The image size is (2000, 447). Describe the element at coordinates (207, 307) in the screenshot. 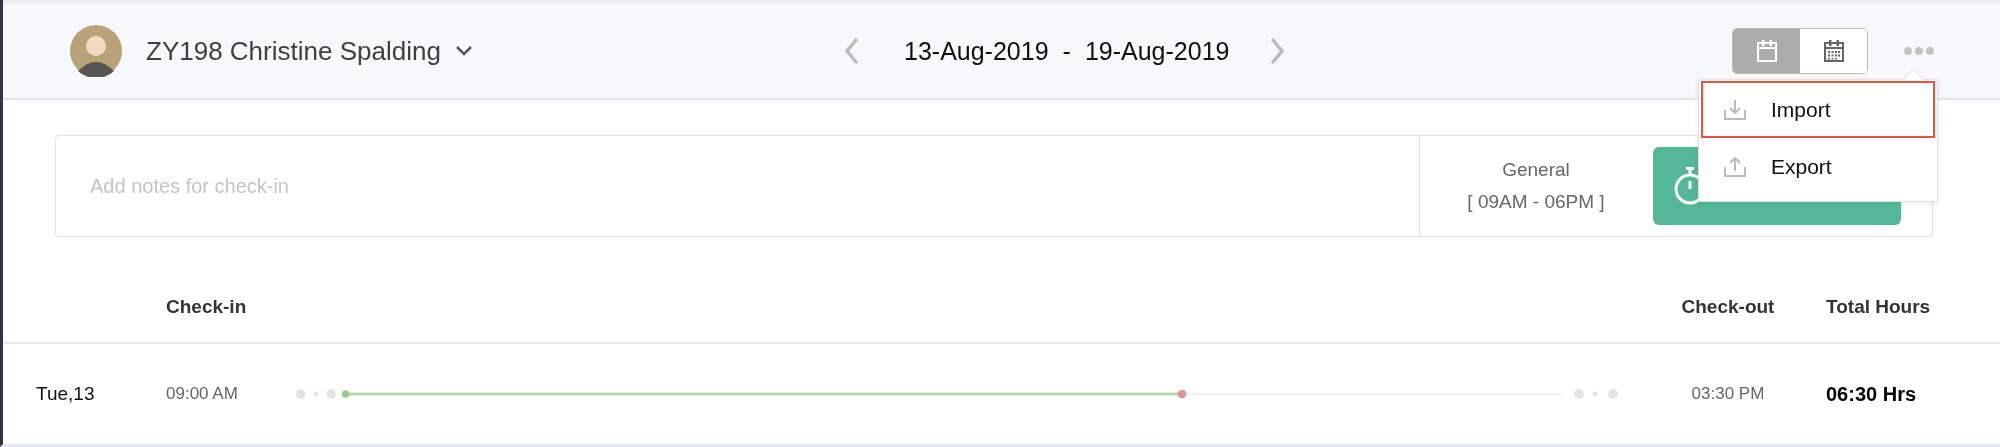

I see `column-header: Check-in` at that location.